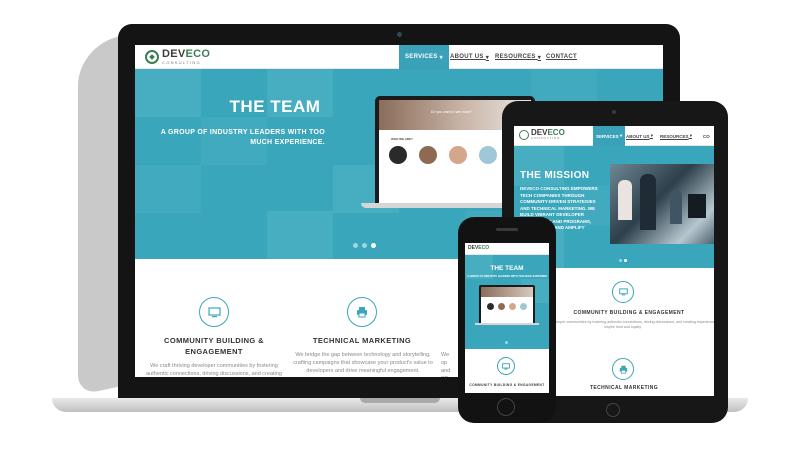 The image size is (800, 471). What do you see at coordinates (484, 248) in the screenshot?
I see `phone-logo-suffix: ECO` at bounding box center [484, 248].